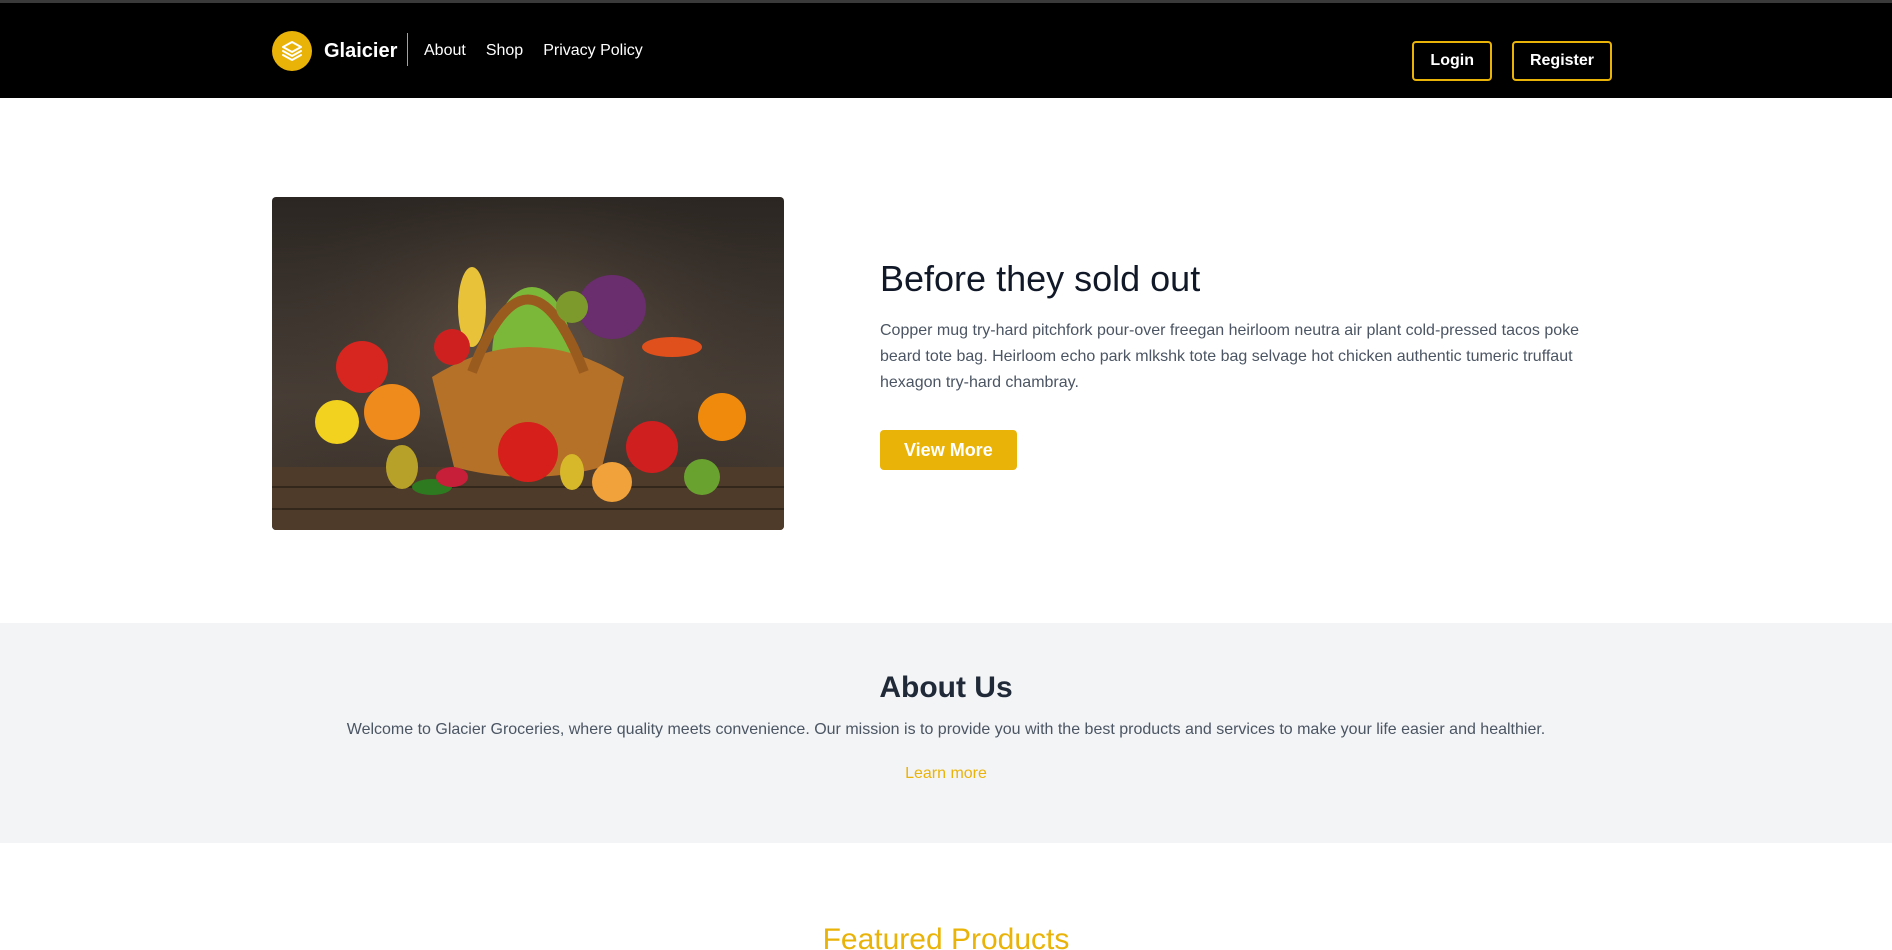 Image resolution: width=1892 pixels, height=950 pixels. Describe the element at coordinates (948, 450) in the screenshot. I see `view-more-button: View More` at that location.